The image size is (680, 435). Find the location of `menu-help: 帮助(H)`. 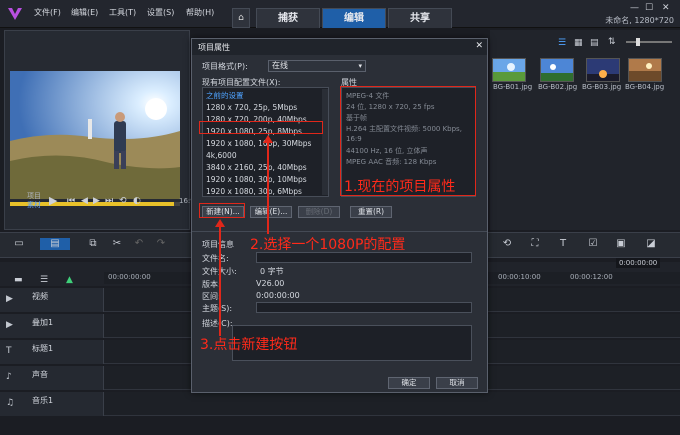

menu-help: 帮助(H) is located at coordinates (200, 12).